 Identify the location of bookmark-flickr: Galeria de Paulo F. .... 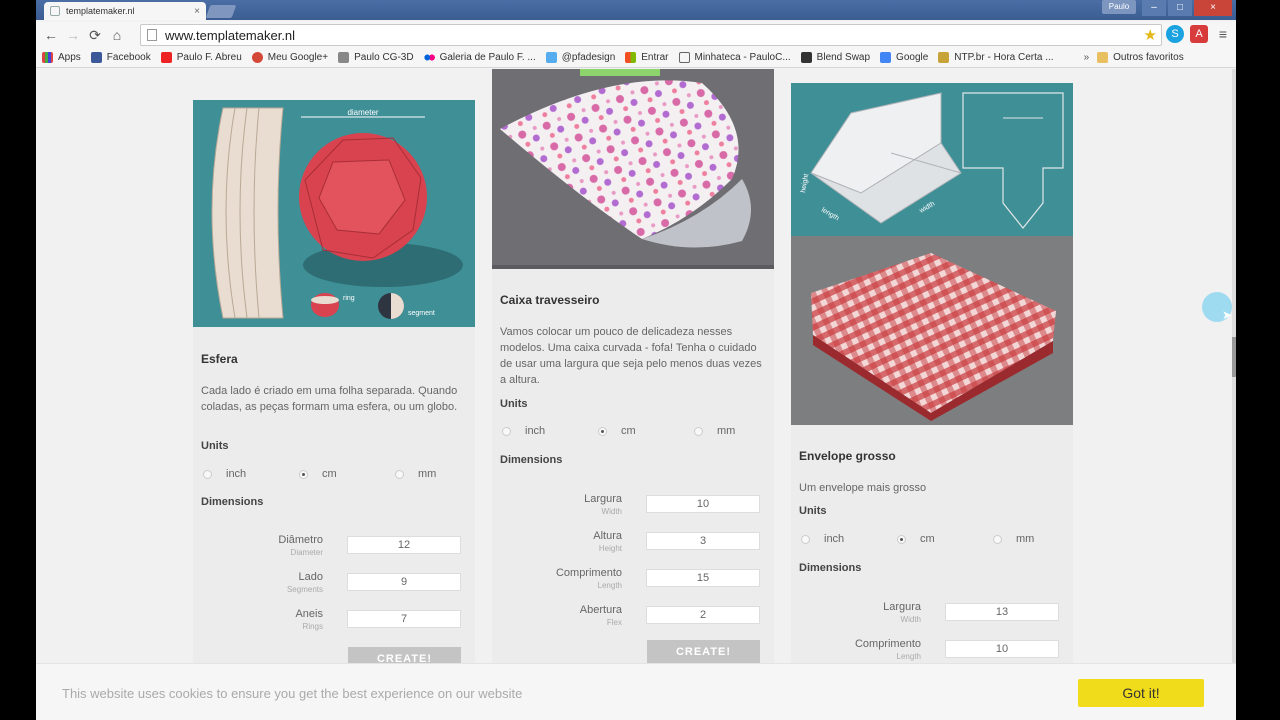
(479, 57).